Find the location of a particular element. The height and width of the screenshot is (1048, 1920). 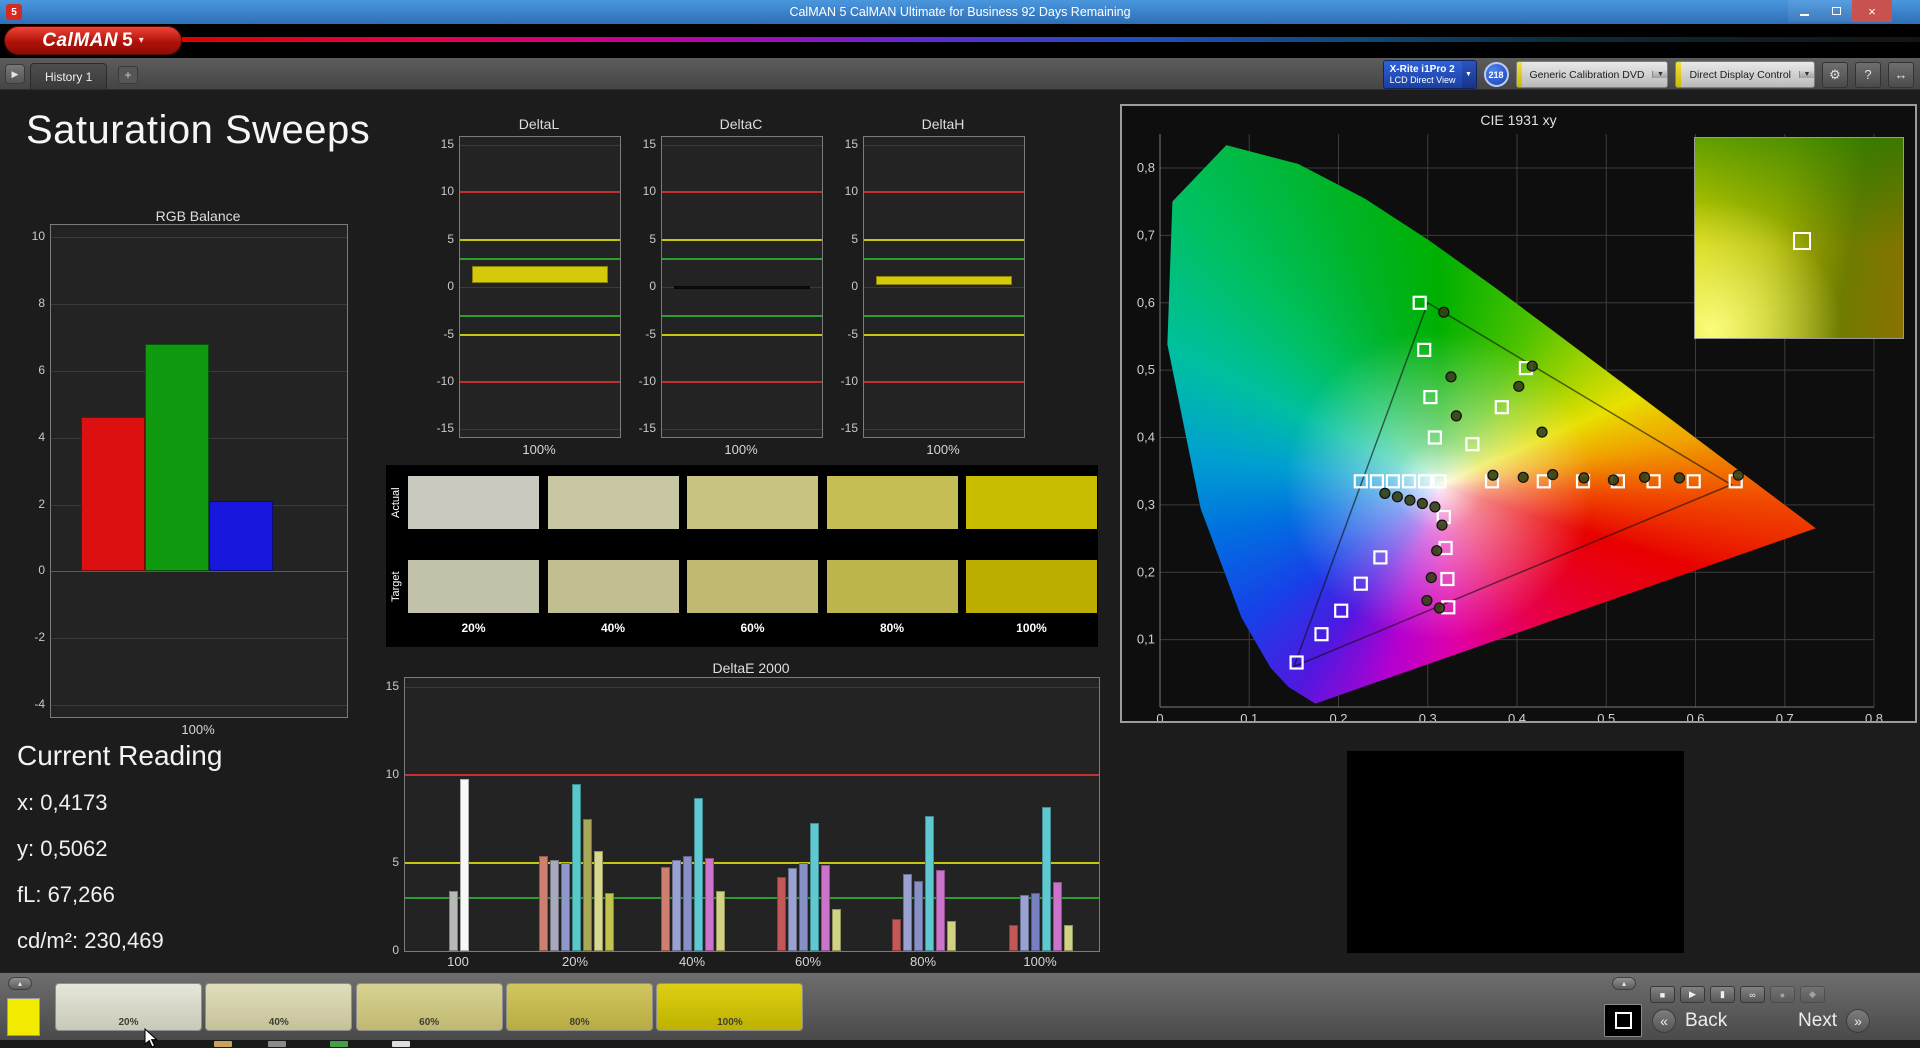

chart-title: DeltaL is located at coordinates (539, 124).